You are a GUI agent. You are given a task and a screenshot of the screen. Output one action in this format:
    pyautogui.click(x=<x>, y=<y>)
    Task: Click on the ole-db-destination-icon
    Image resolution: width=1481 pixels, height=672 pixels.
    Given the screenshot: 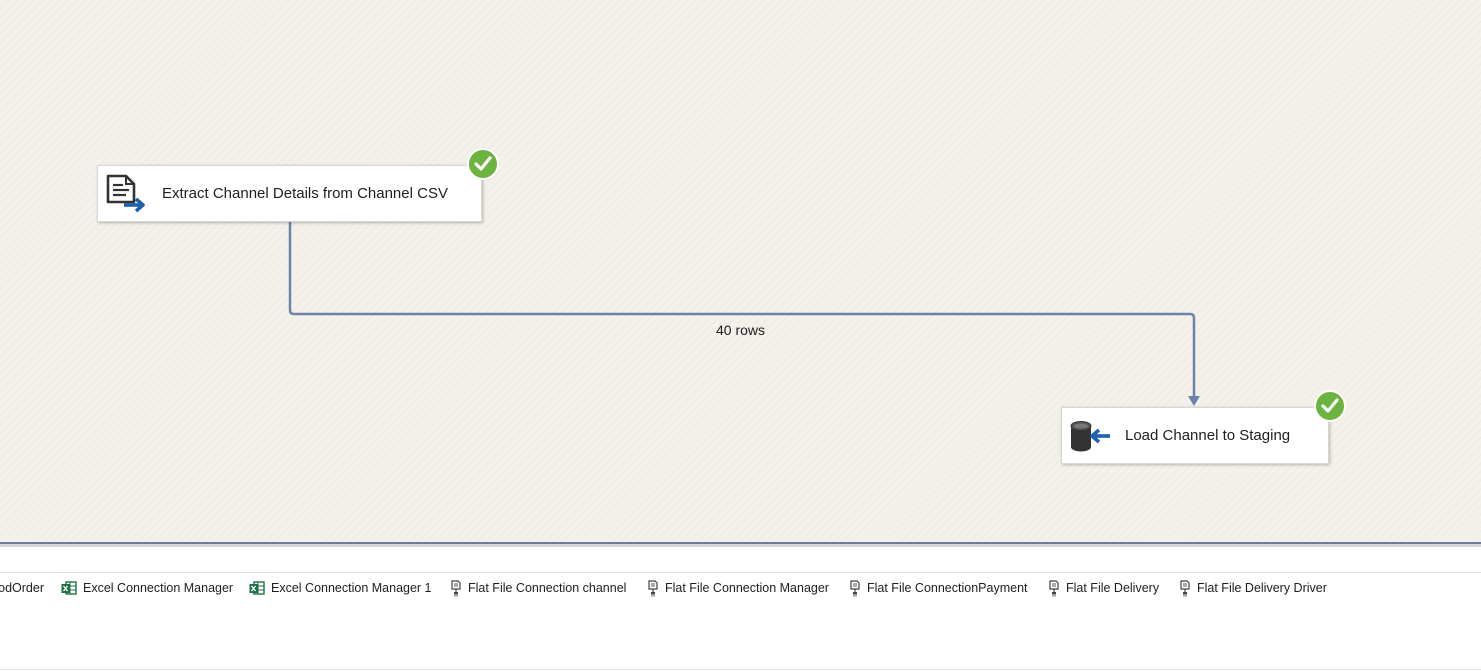 What is the action you would take?
    pyautogui.click(x=1090, y=436)
    